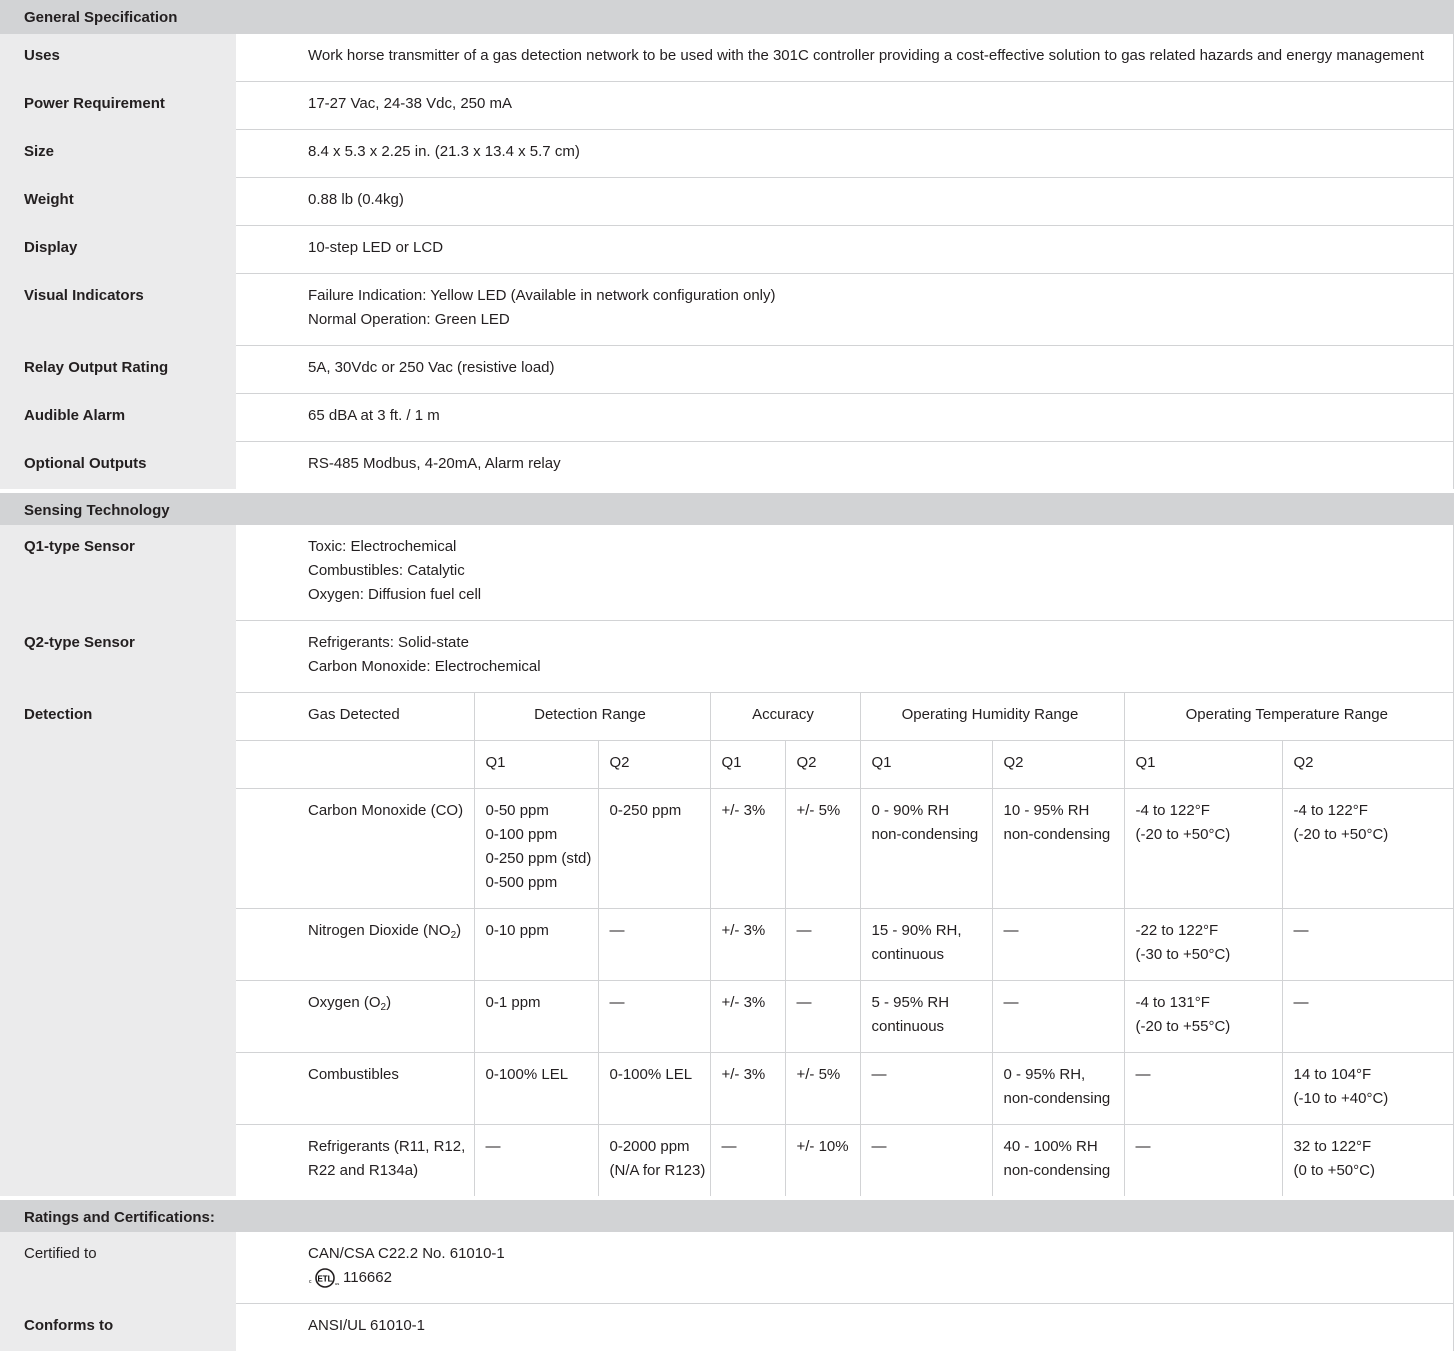 The height and width of the screenshot is (1351, 1454). What do you see at coordinates (355, 1017) in the screenshot?
I see `gas-name: Oxygen (O2)` at bounding box center [355, 1017].